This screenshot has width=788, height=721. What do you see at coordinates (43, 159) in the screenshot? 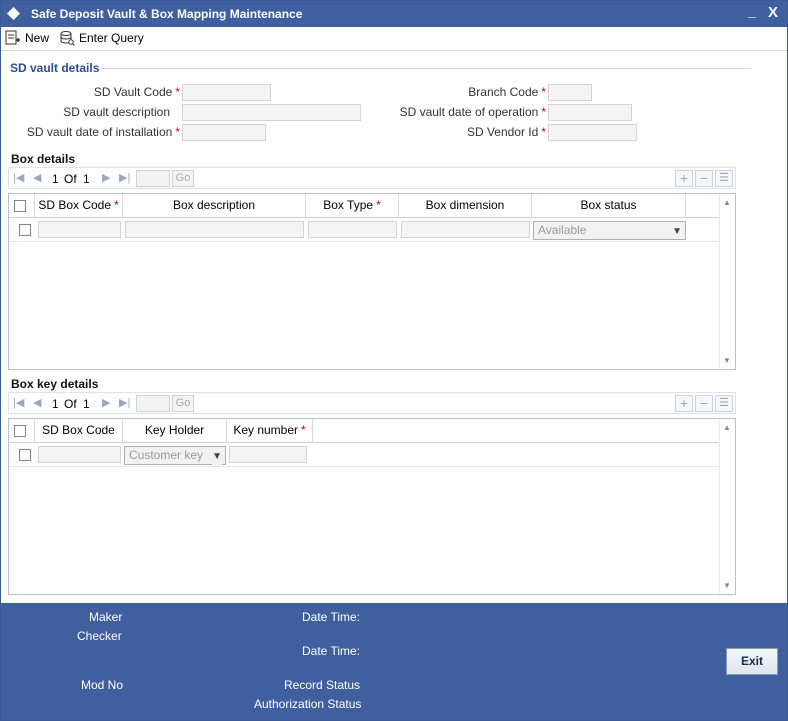
I see `box-details-title: Box details` at bounding box center [43, 159].